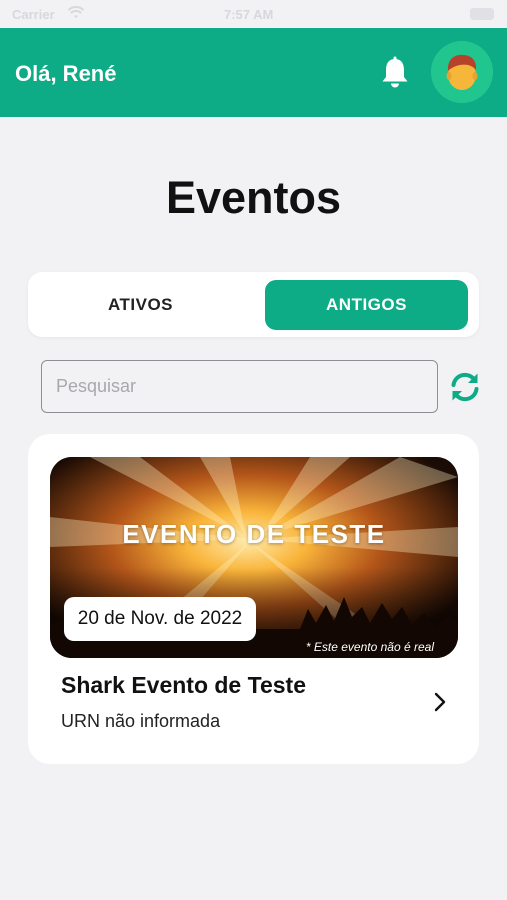  Describe the element at coordinates (239, 386) in the screenshot. I see `search-input` at that location.